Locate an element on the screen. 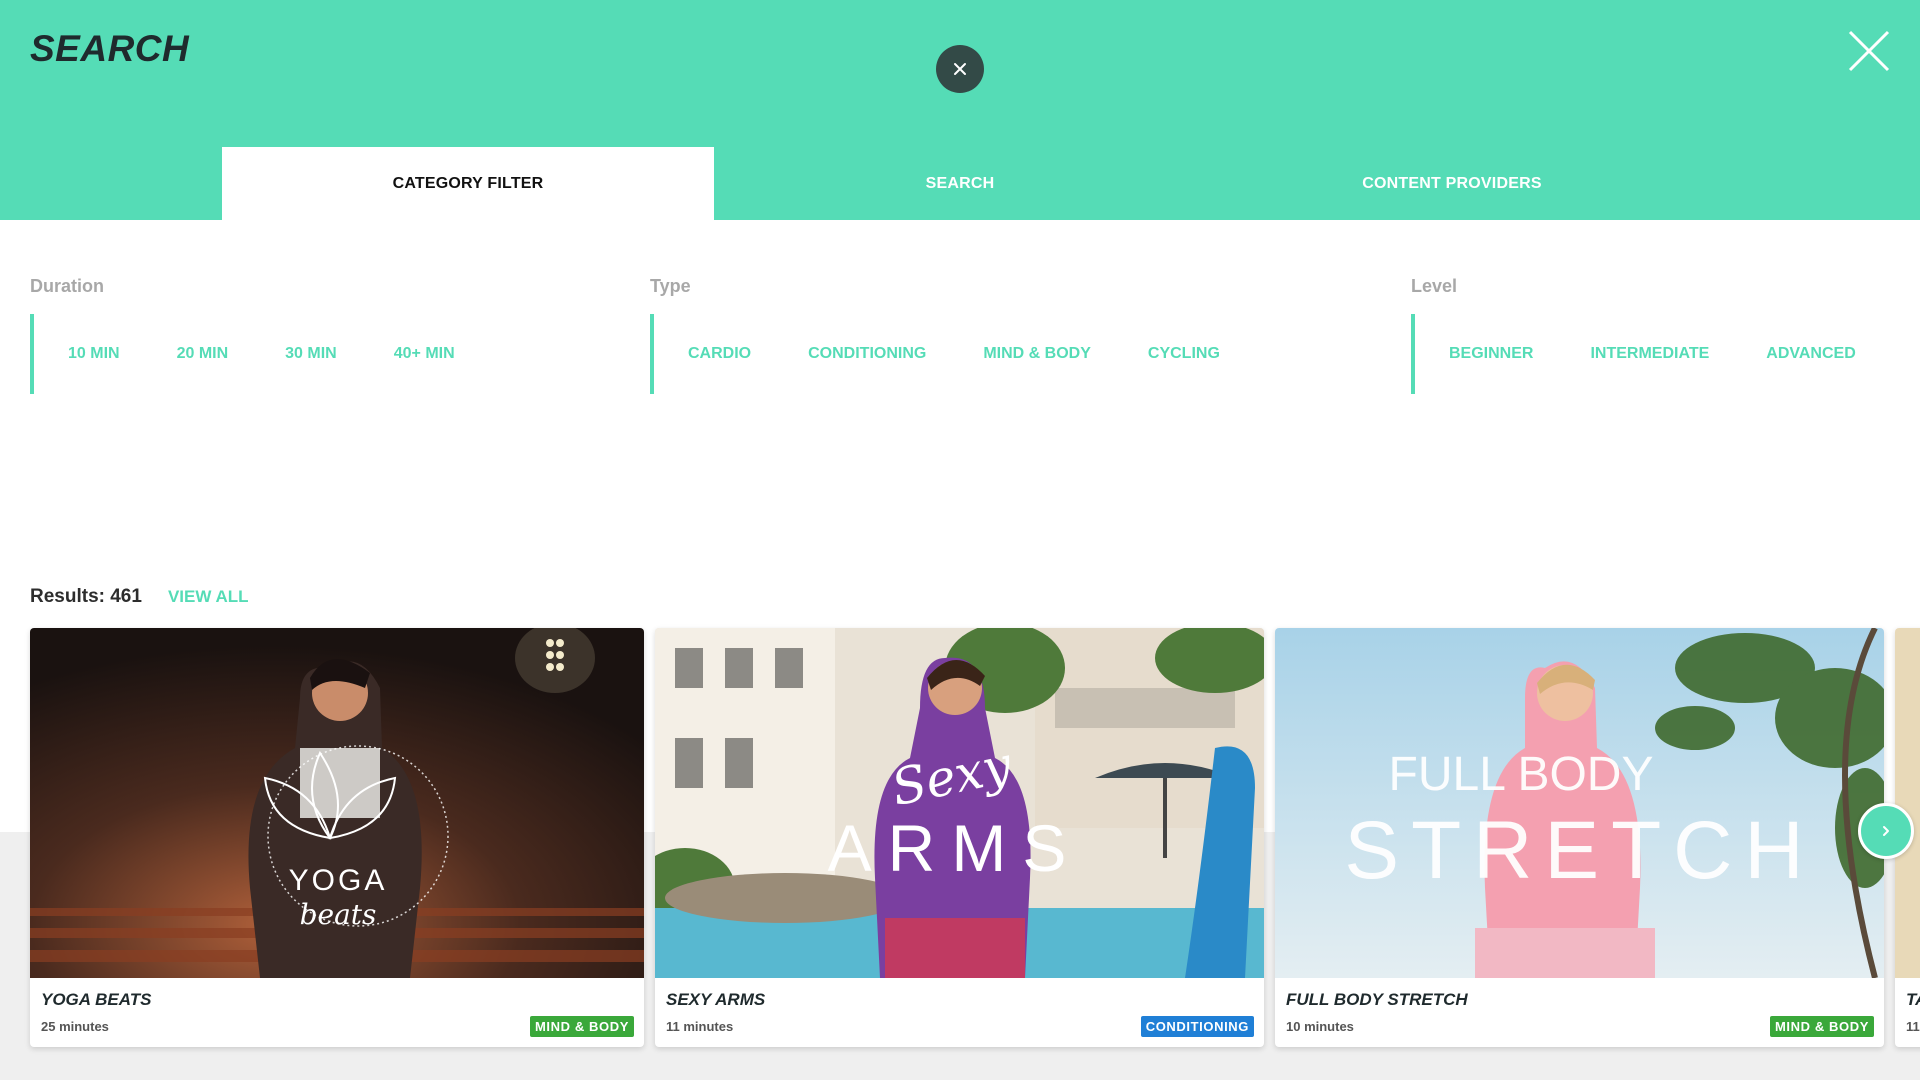  workout-title: YOGA BEATS is located at coordinates (96, 999).